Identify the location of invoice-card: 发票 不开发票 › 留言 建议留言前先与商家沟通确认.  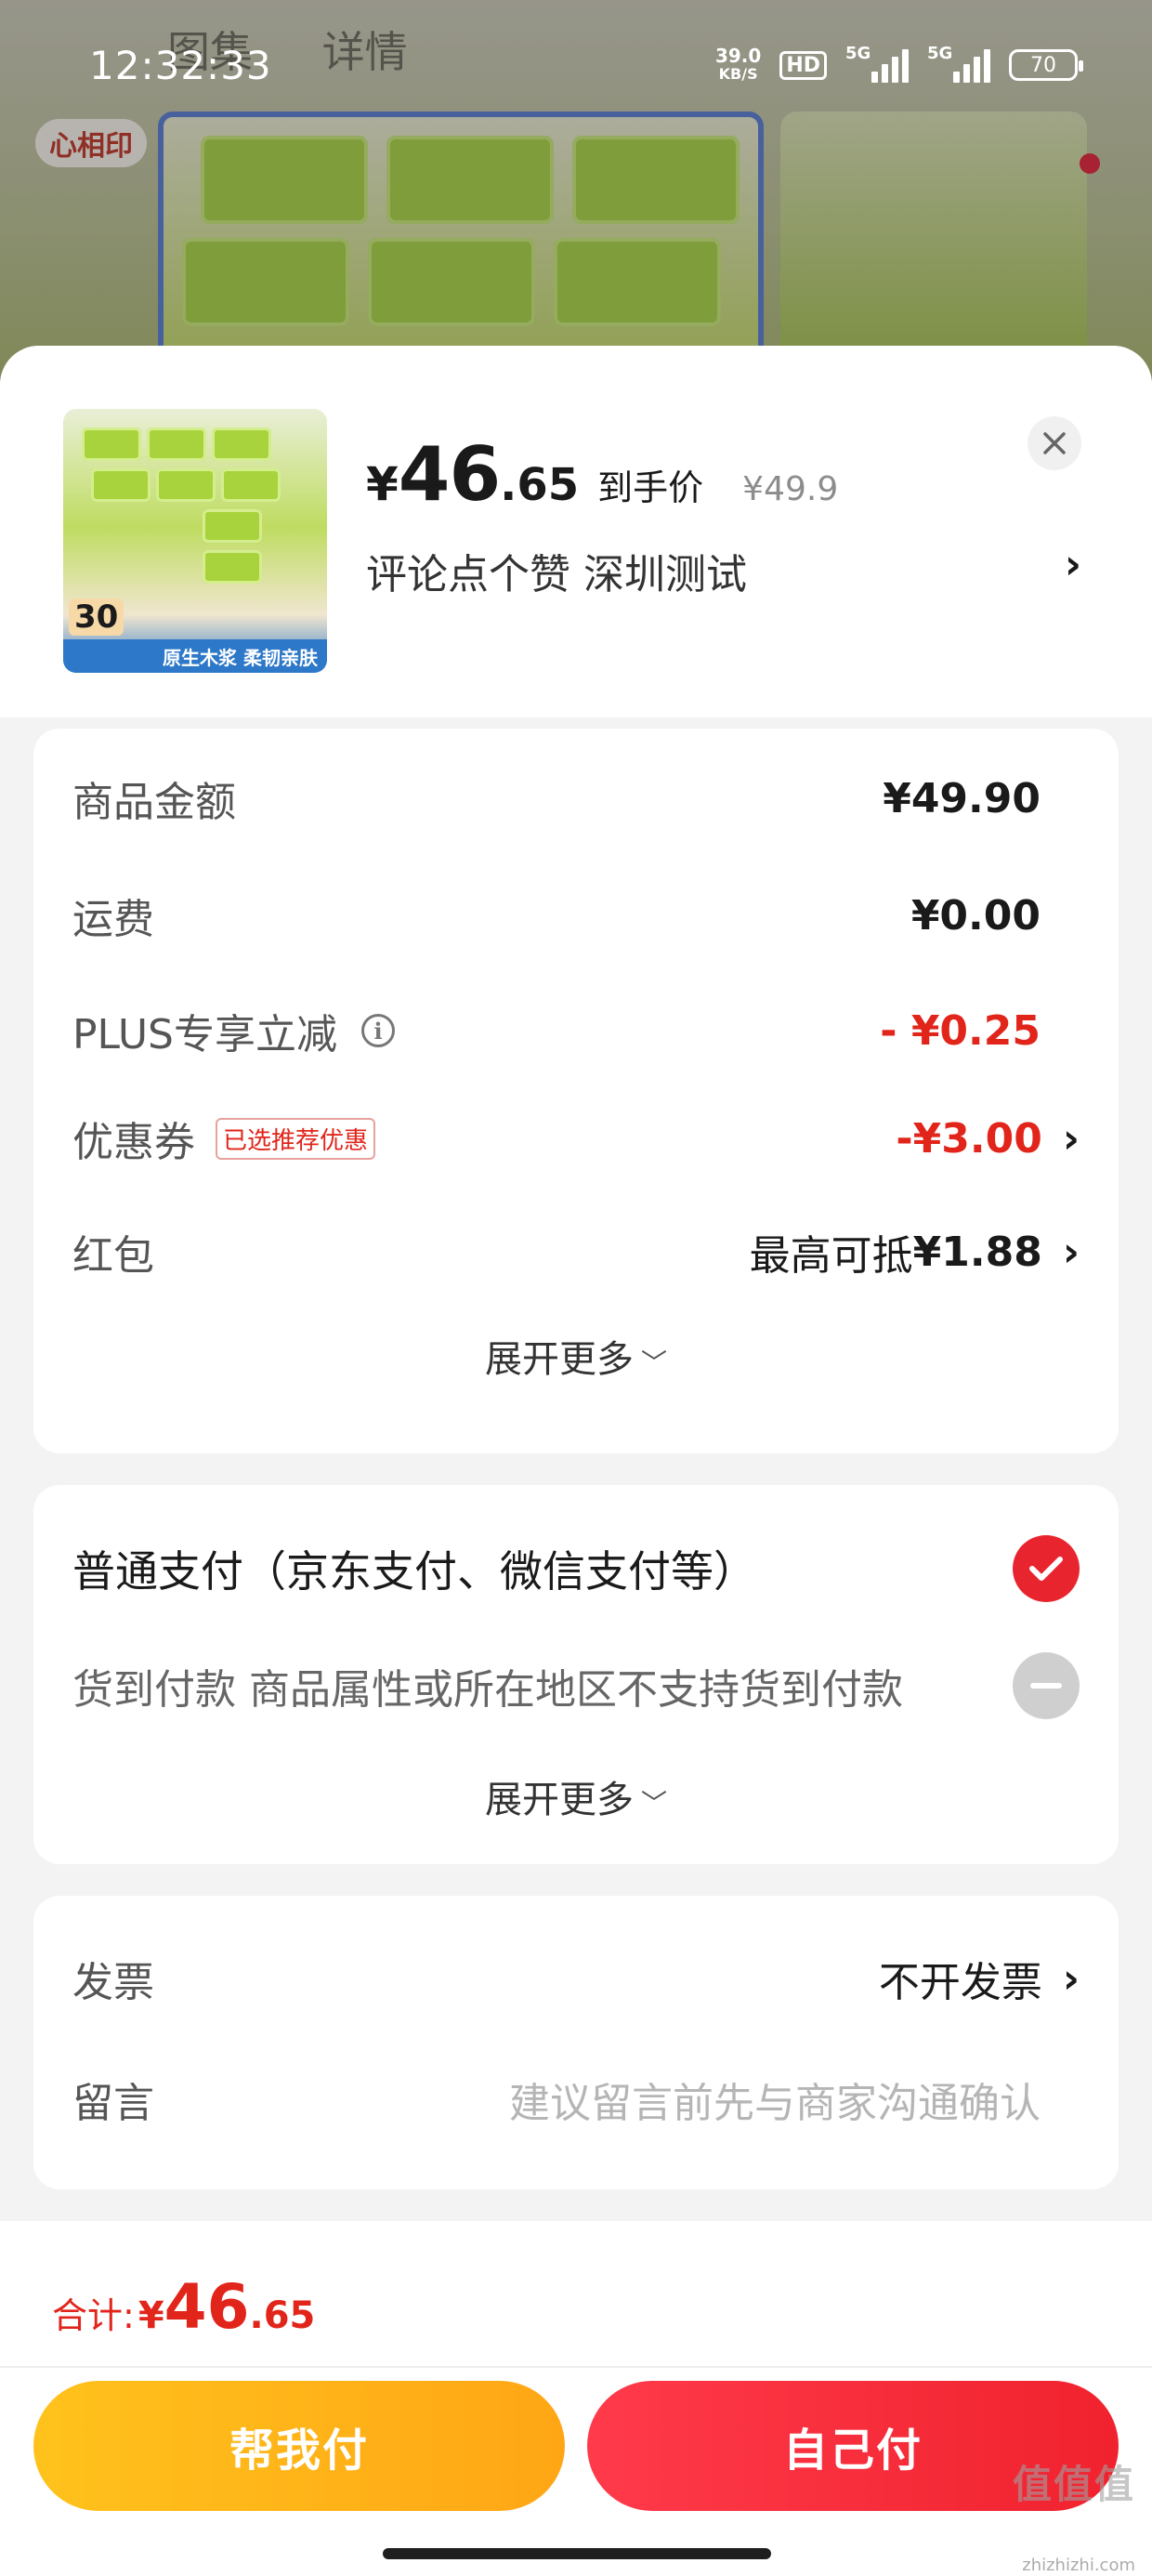
(576, 2042).